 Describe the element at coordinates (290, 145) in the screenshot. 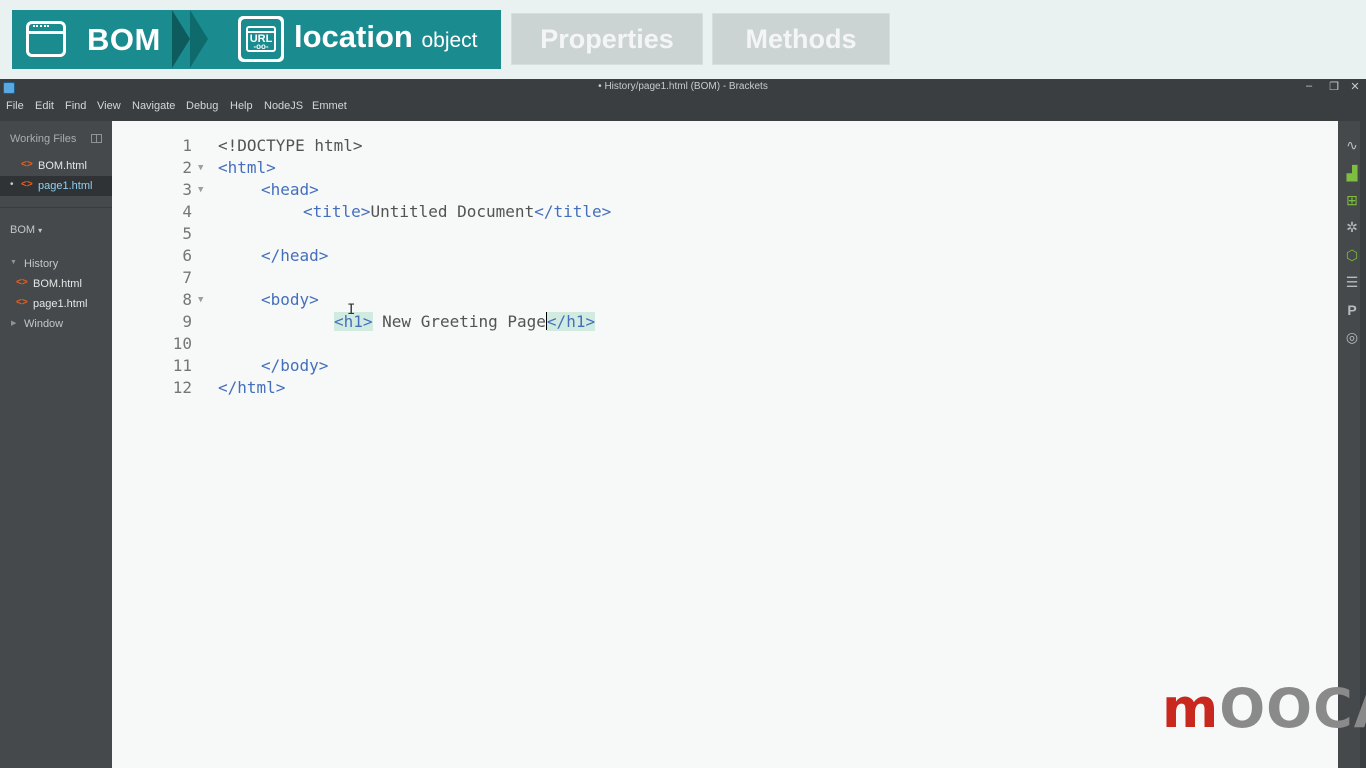

I see `code-text: <!DOCTYPE html>` at that location.